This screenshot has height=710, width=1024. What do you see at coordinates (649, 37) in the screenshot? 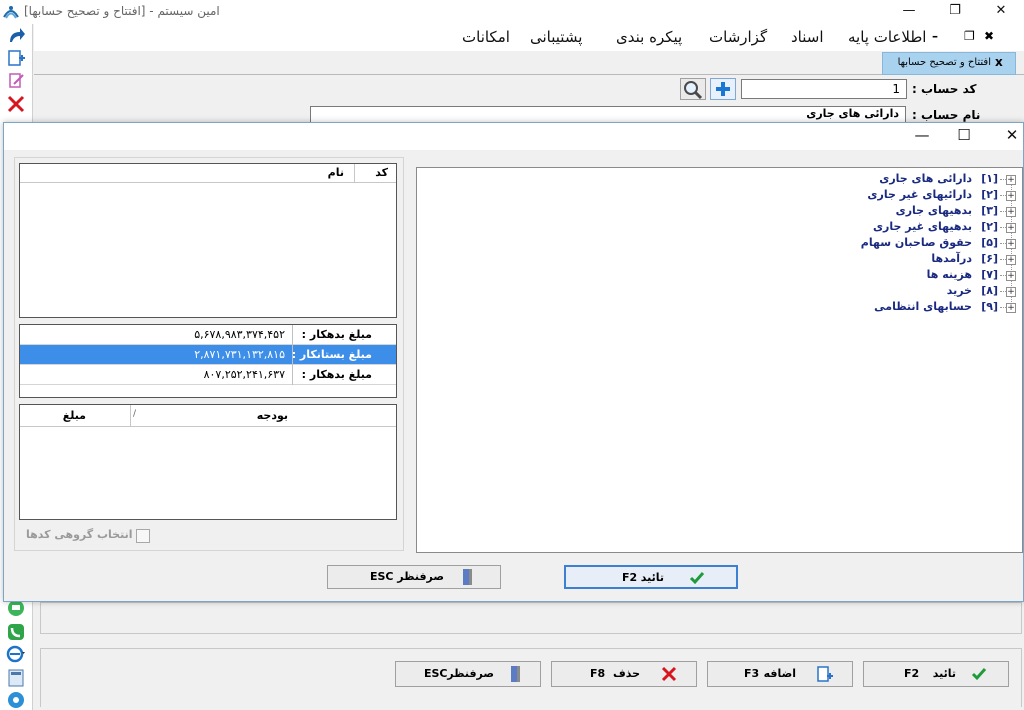
I see `menu-configuration: پیکره بندی` at bounding box center [649, 37].